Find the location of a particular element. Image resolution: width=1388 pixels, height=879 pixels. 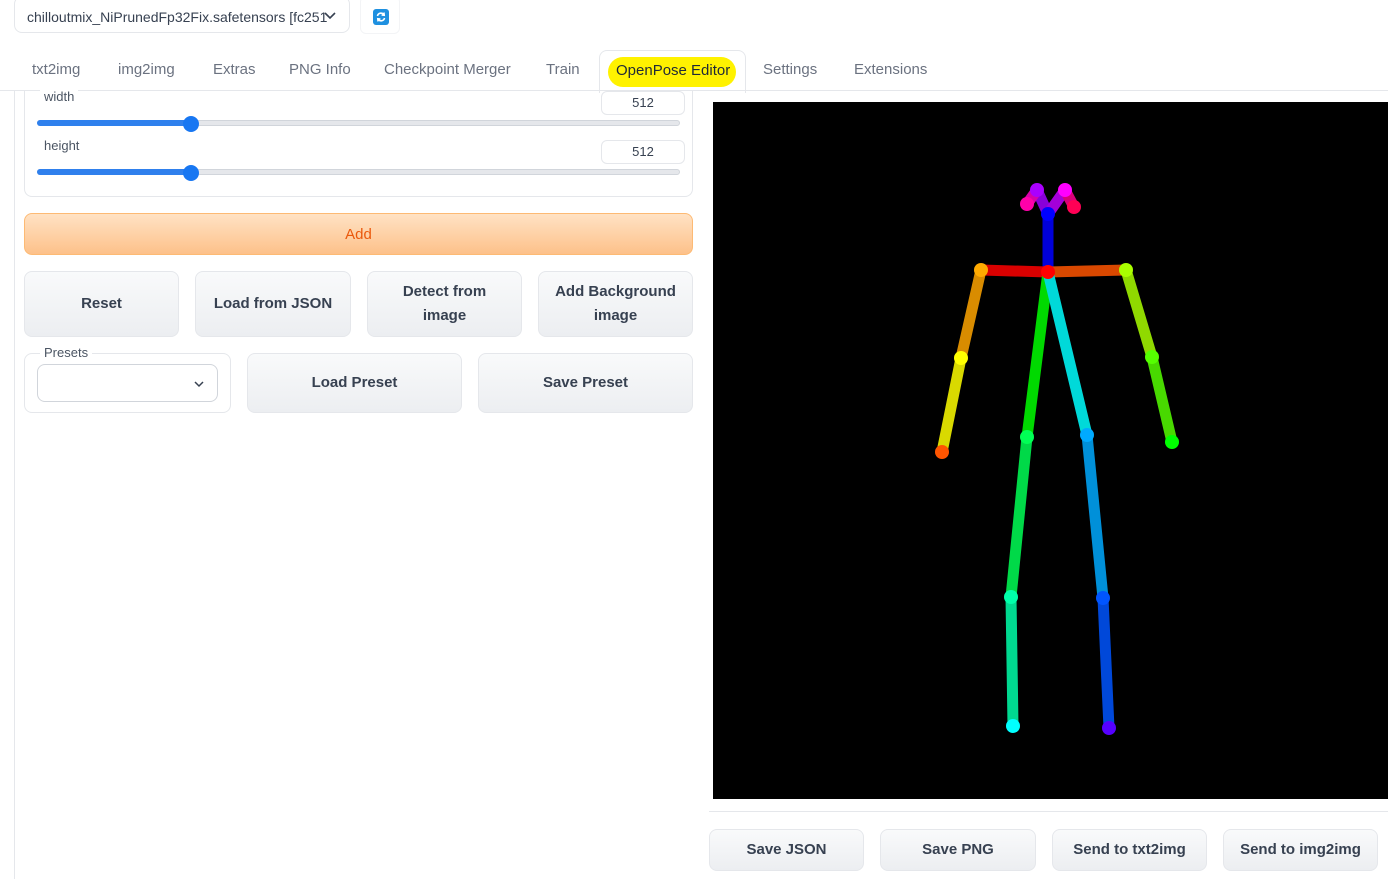

width-slider-fill is located at coordinates (114, 123).